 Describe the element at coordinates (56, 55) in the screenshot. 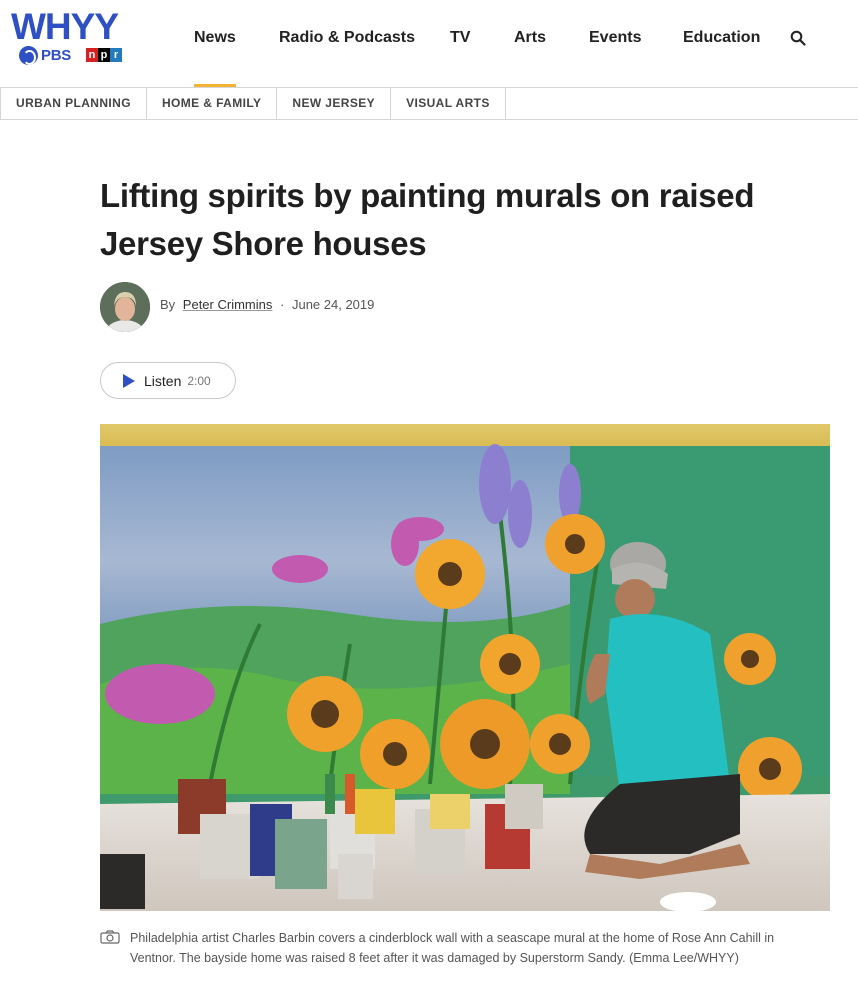

I see `pbs-label: PBS` at that location.